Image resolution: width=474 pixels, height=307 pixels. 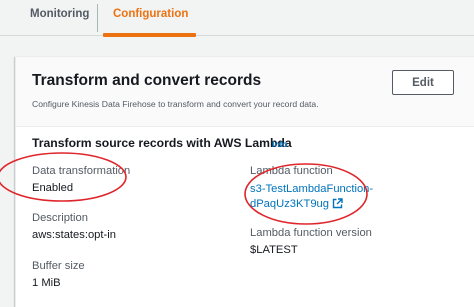 I want to click on tab-monitoring: Monitoring, so click(x=59, y=14).